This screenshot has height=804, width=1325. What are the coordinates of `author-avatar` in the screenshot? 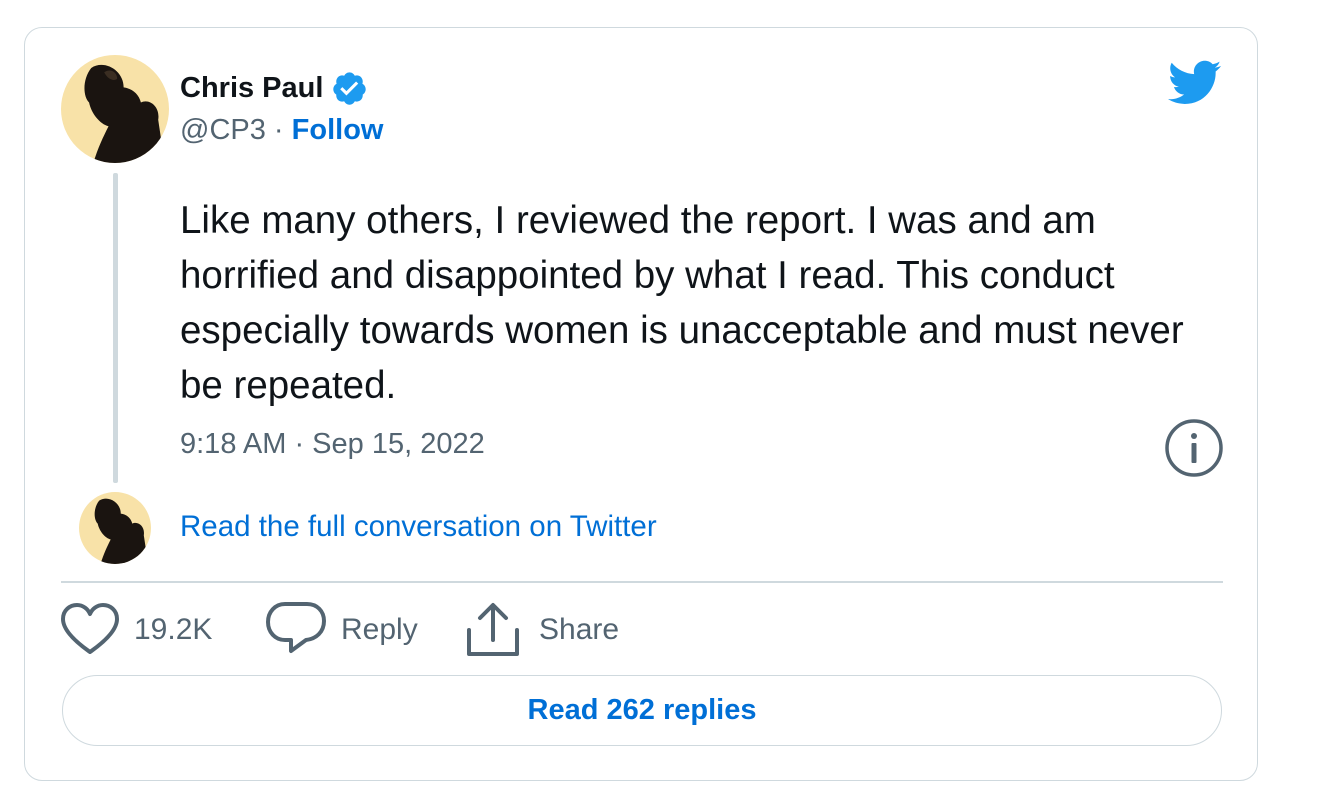 It's located at (115, 109).